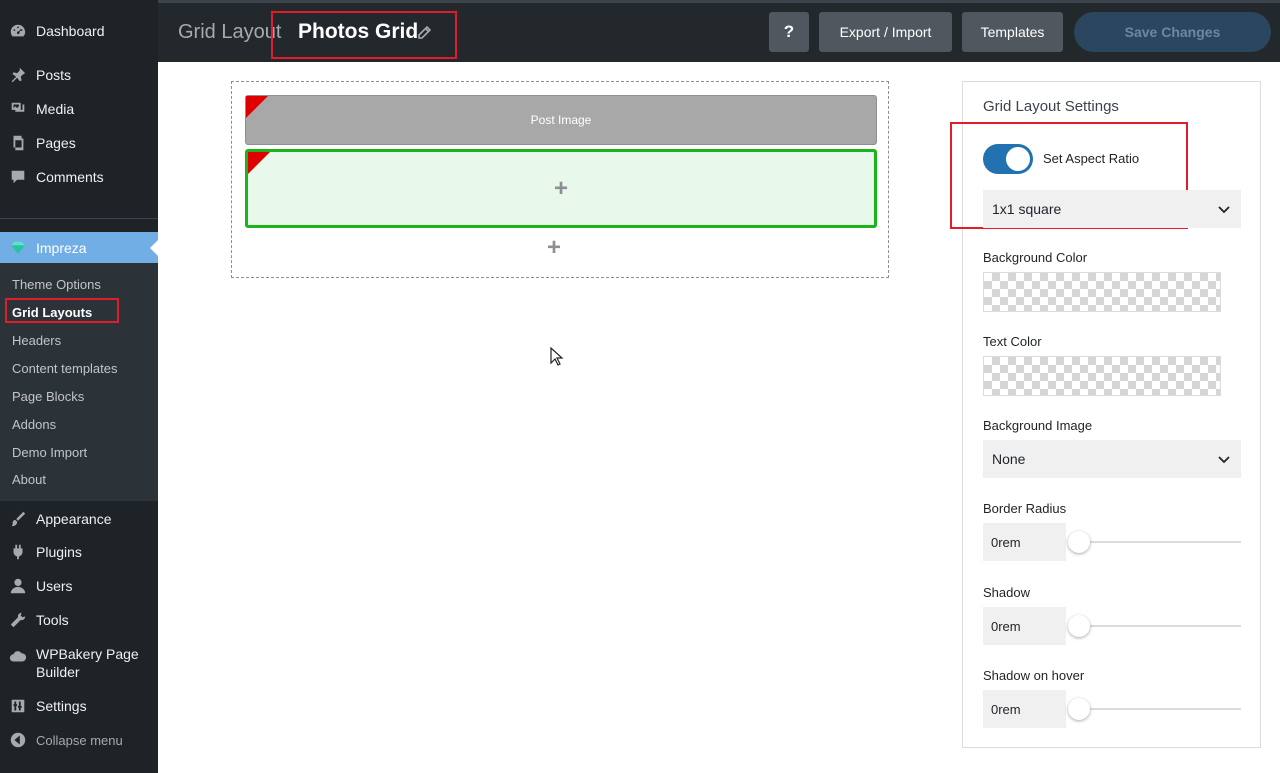  Describe the element at coordinates (79, 143) in the screenshot. I see `sidebar-item-pages: Pages` at that location.